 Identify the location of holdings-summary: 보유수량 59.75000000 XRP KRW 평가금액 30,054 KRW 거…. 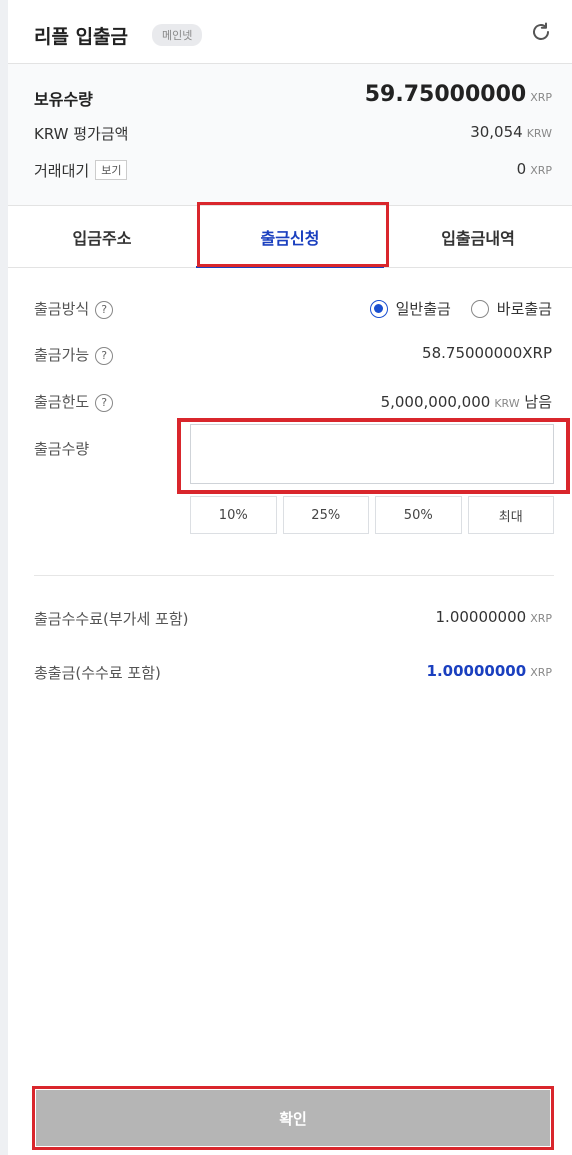
(290, 135).